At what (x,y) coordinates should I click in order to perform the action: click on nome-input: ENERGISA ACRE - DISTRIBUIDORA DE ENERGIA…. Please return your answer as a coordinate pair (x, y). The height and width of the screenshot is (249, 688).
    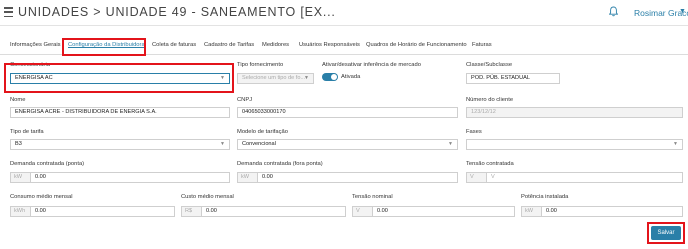
    Looking at the image, I should click on (120, 112).